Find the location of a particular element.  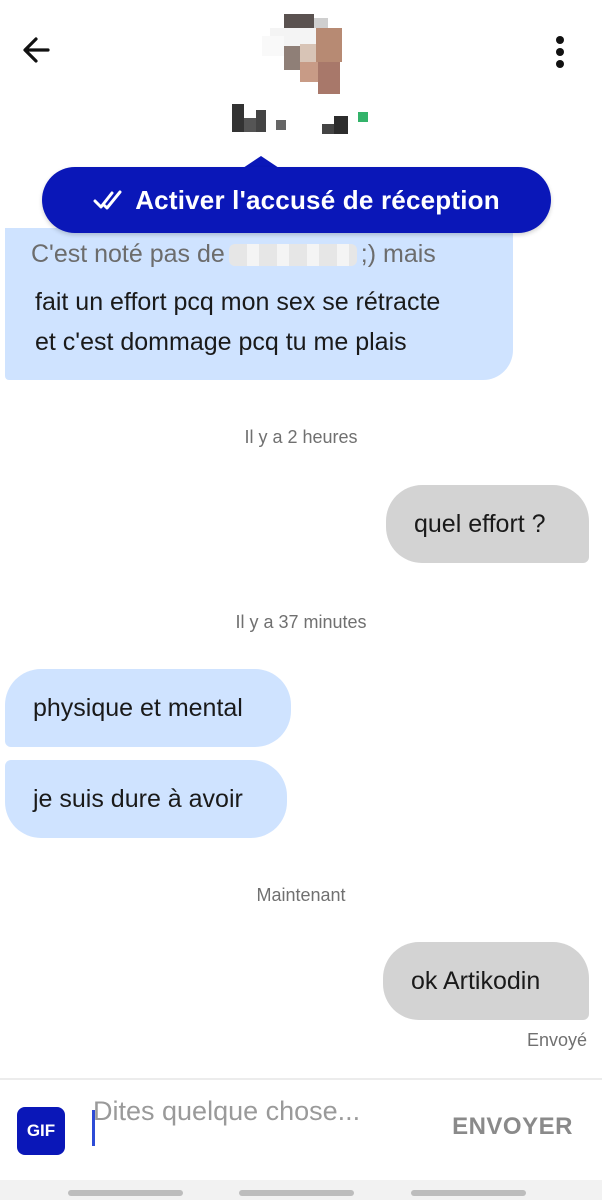

gif-button: GIF is located at coordinates (41, 1131).